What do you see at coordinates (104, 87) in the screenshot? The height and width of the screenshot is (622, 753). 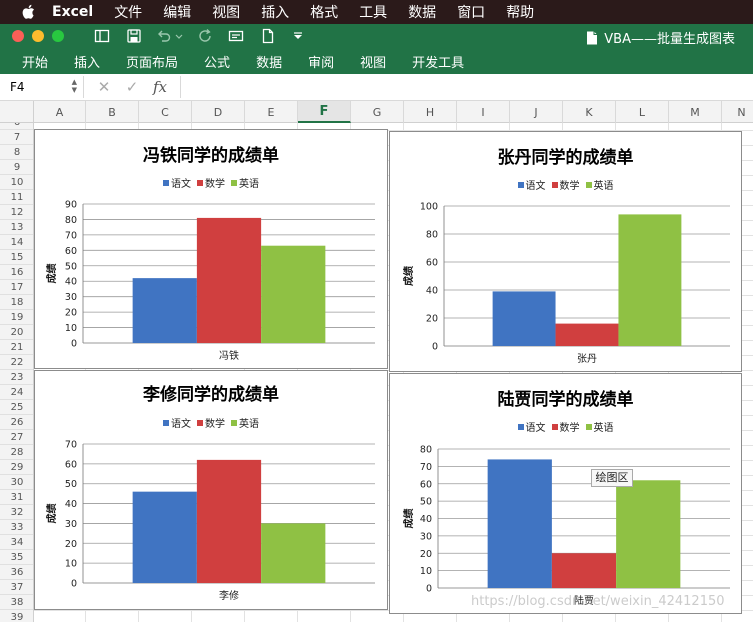 I see `cancel-icon: ✕` at bounding box center [104, 87].